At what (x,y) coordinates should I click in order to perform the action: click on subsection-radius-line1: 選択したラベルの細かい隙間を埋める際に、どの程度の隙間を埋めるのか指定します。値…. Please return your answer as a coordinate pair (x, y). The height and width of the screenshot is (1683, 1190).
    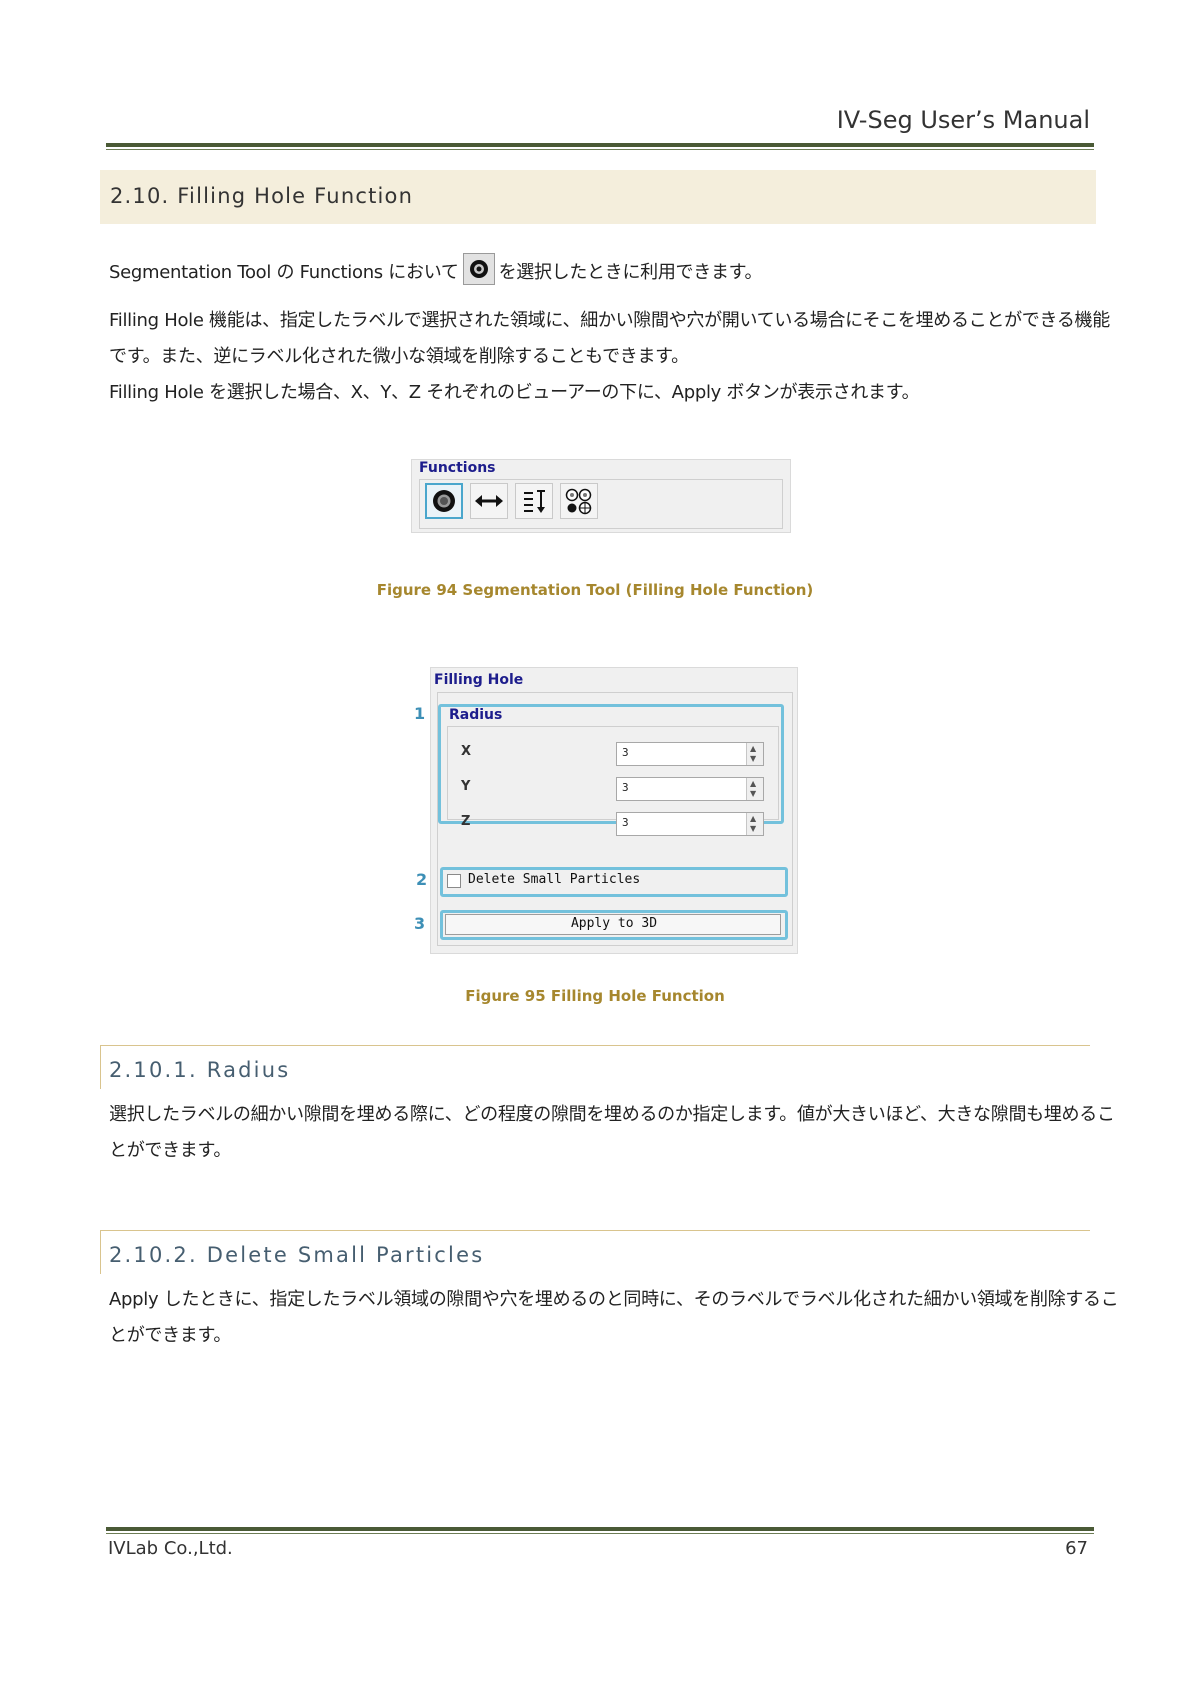
    Looking at the image, I should click on (612, 1114).